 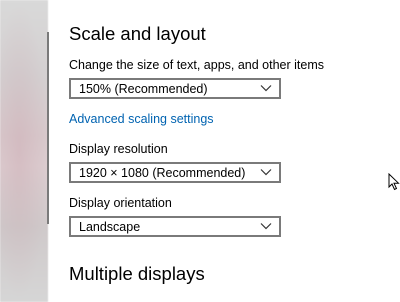 I want to click on scale-and-layout-heading: Scale and layout, so click(x=137, y=33).